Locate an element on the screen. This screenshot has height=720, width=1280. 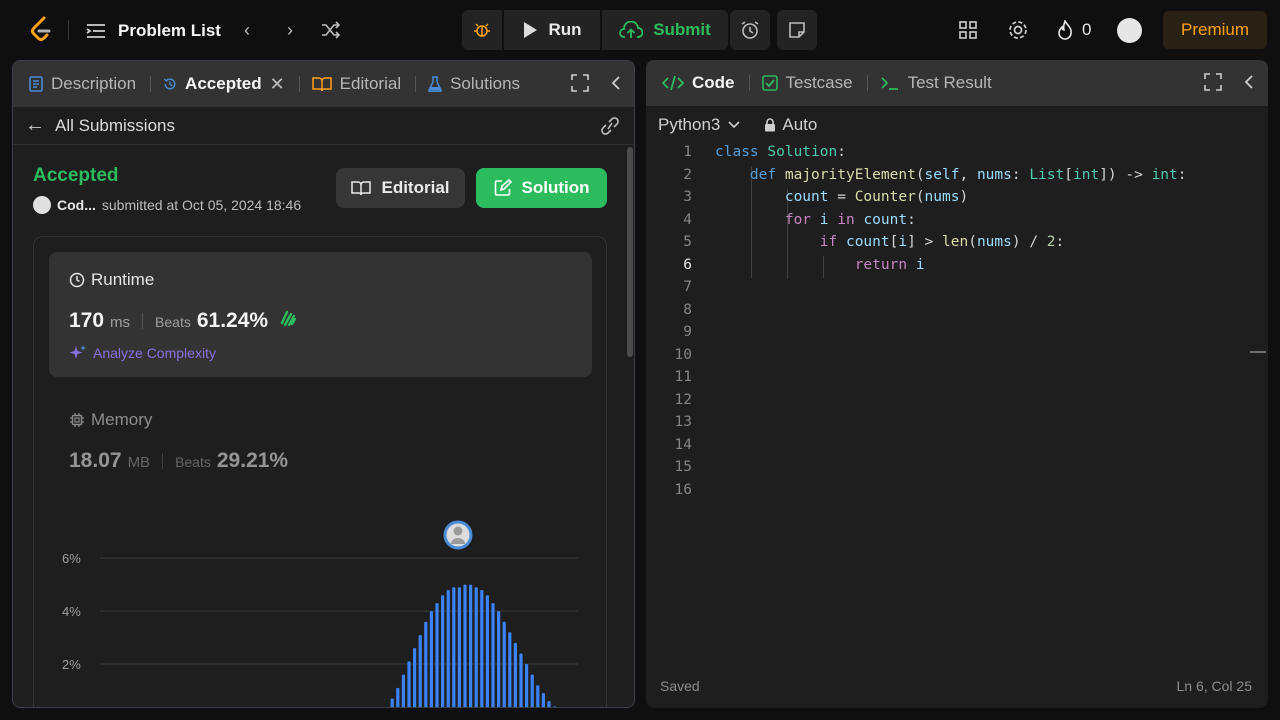
tab-solutions: Solutions is located at coordinates (481, 84).